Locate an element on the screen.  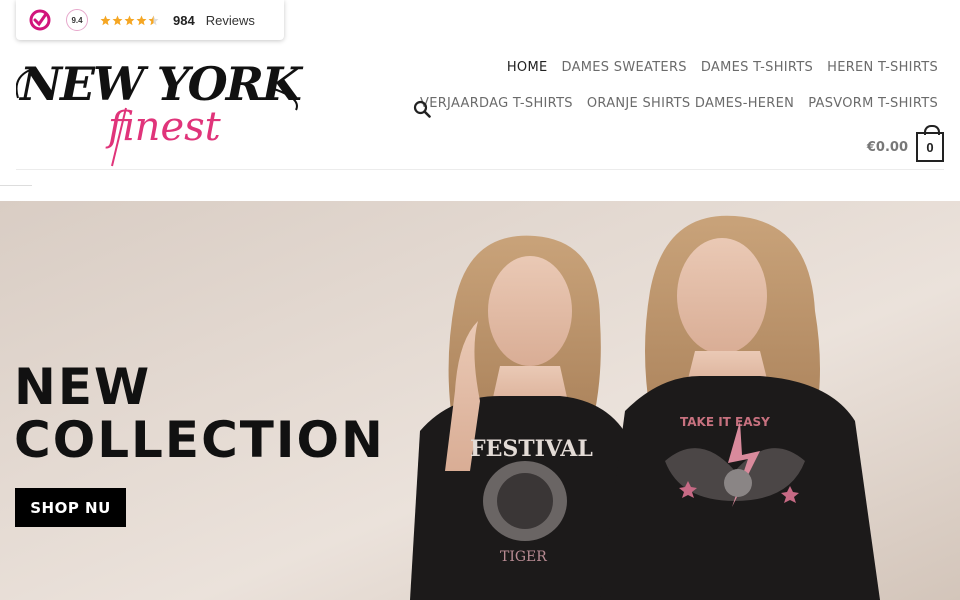
hero-title-line2: COLLECTION is located at coordinates (199, 440).